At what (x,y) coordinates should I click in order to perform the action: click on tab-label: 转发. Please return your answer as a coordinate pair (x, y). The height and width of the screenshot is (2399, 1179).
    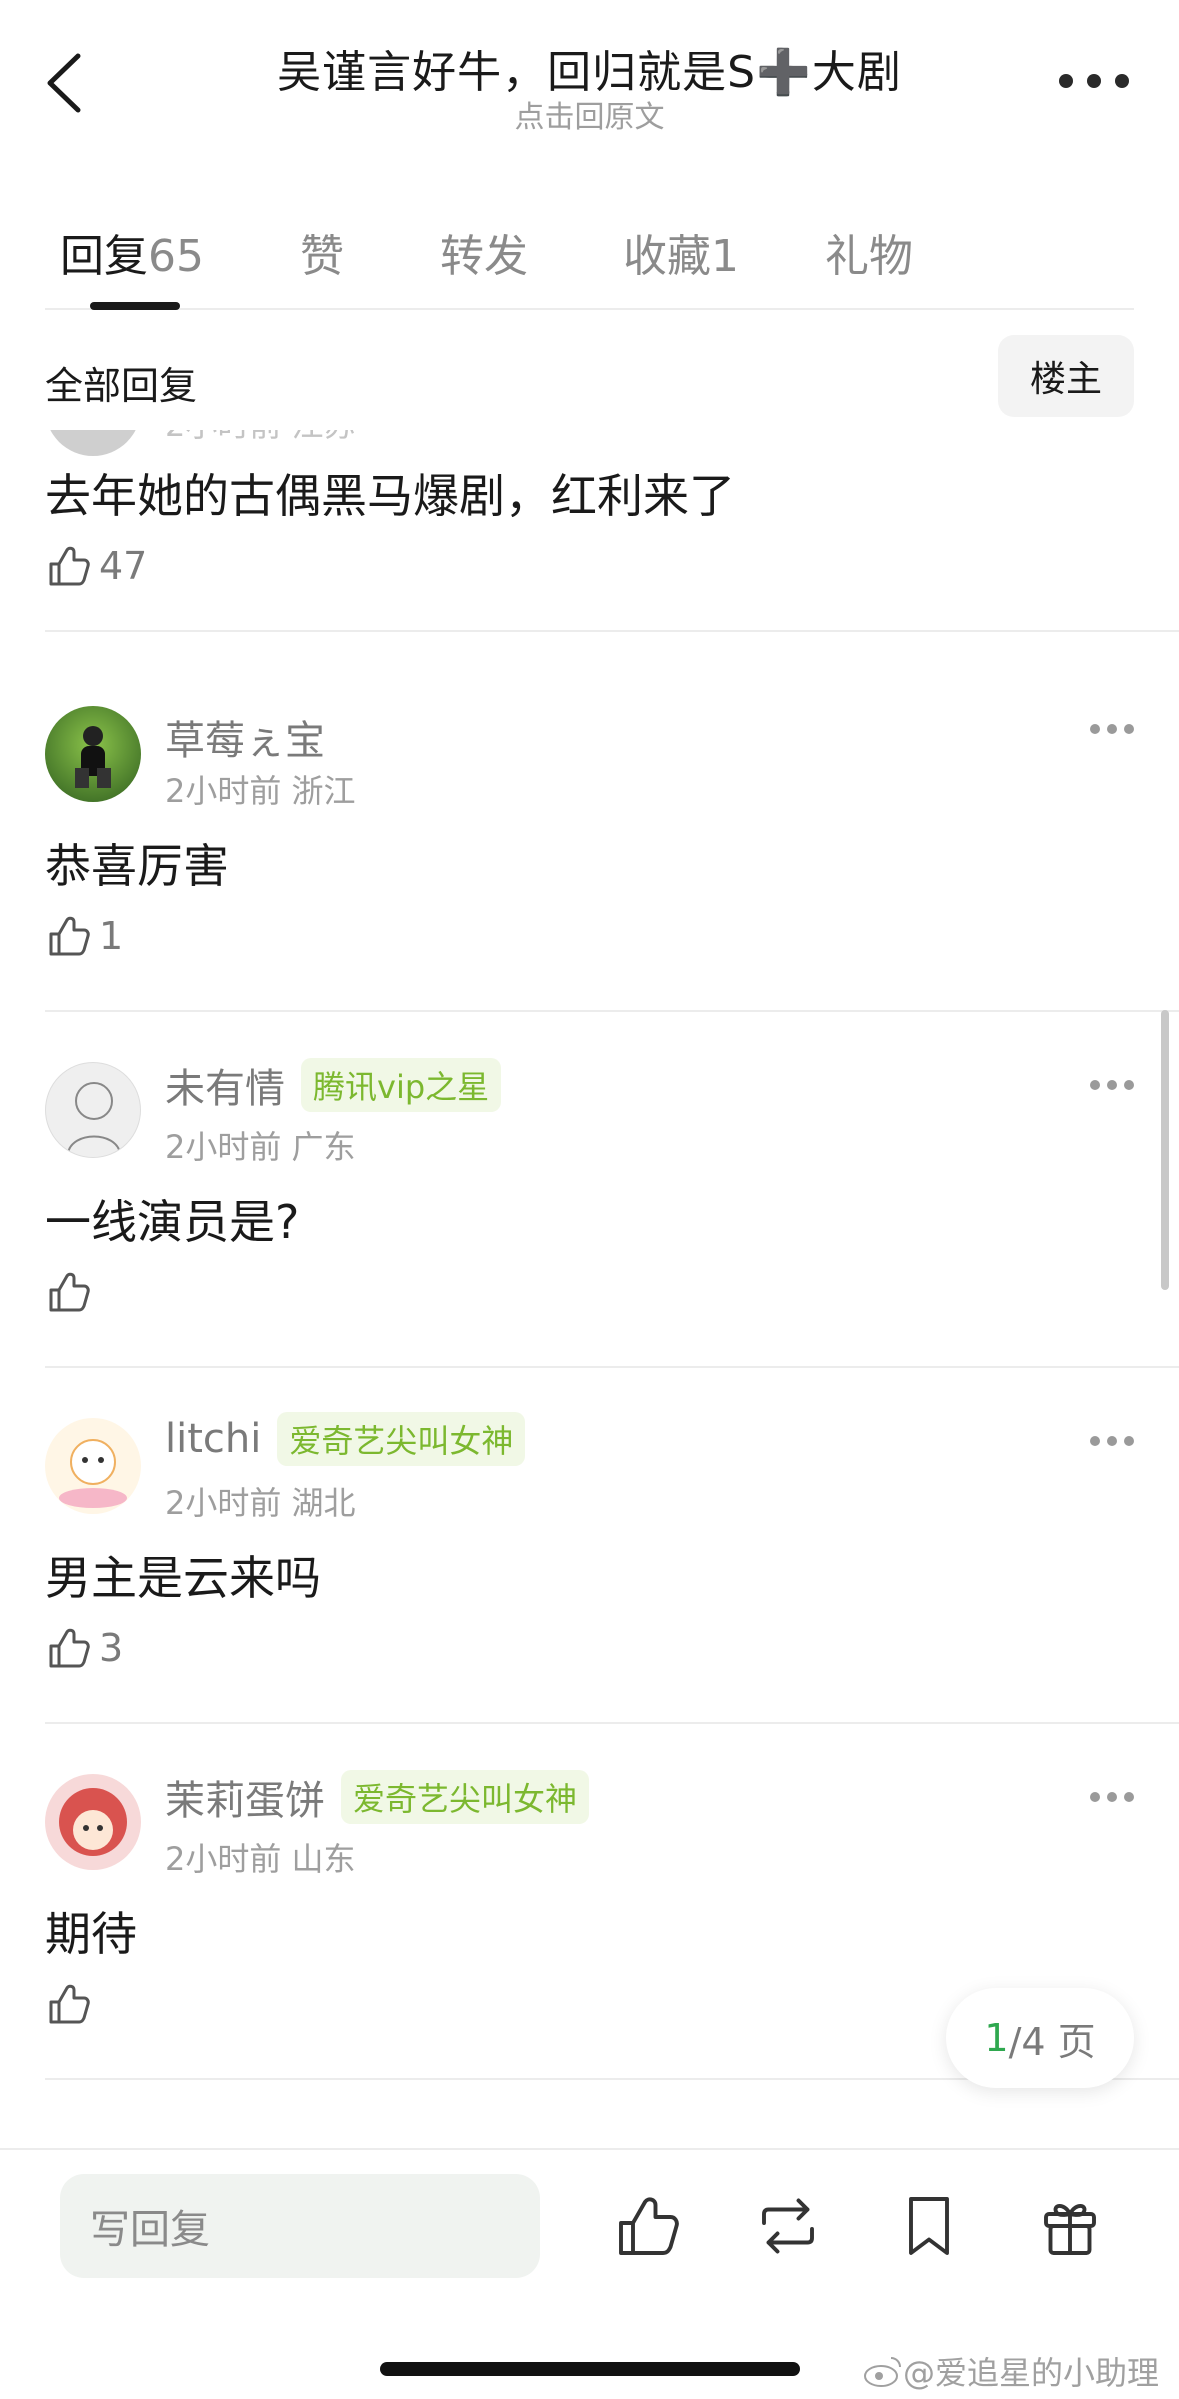
    Looking at the image, I should click on (484, 256).